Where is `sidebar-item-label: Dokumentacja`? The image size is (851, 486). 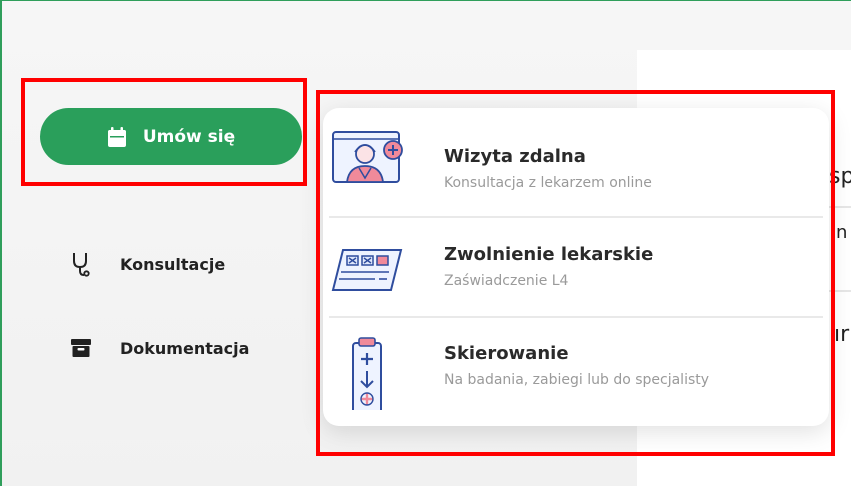 sidebar-item-label: Dokumentacja is located at coordinates (185, 348).